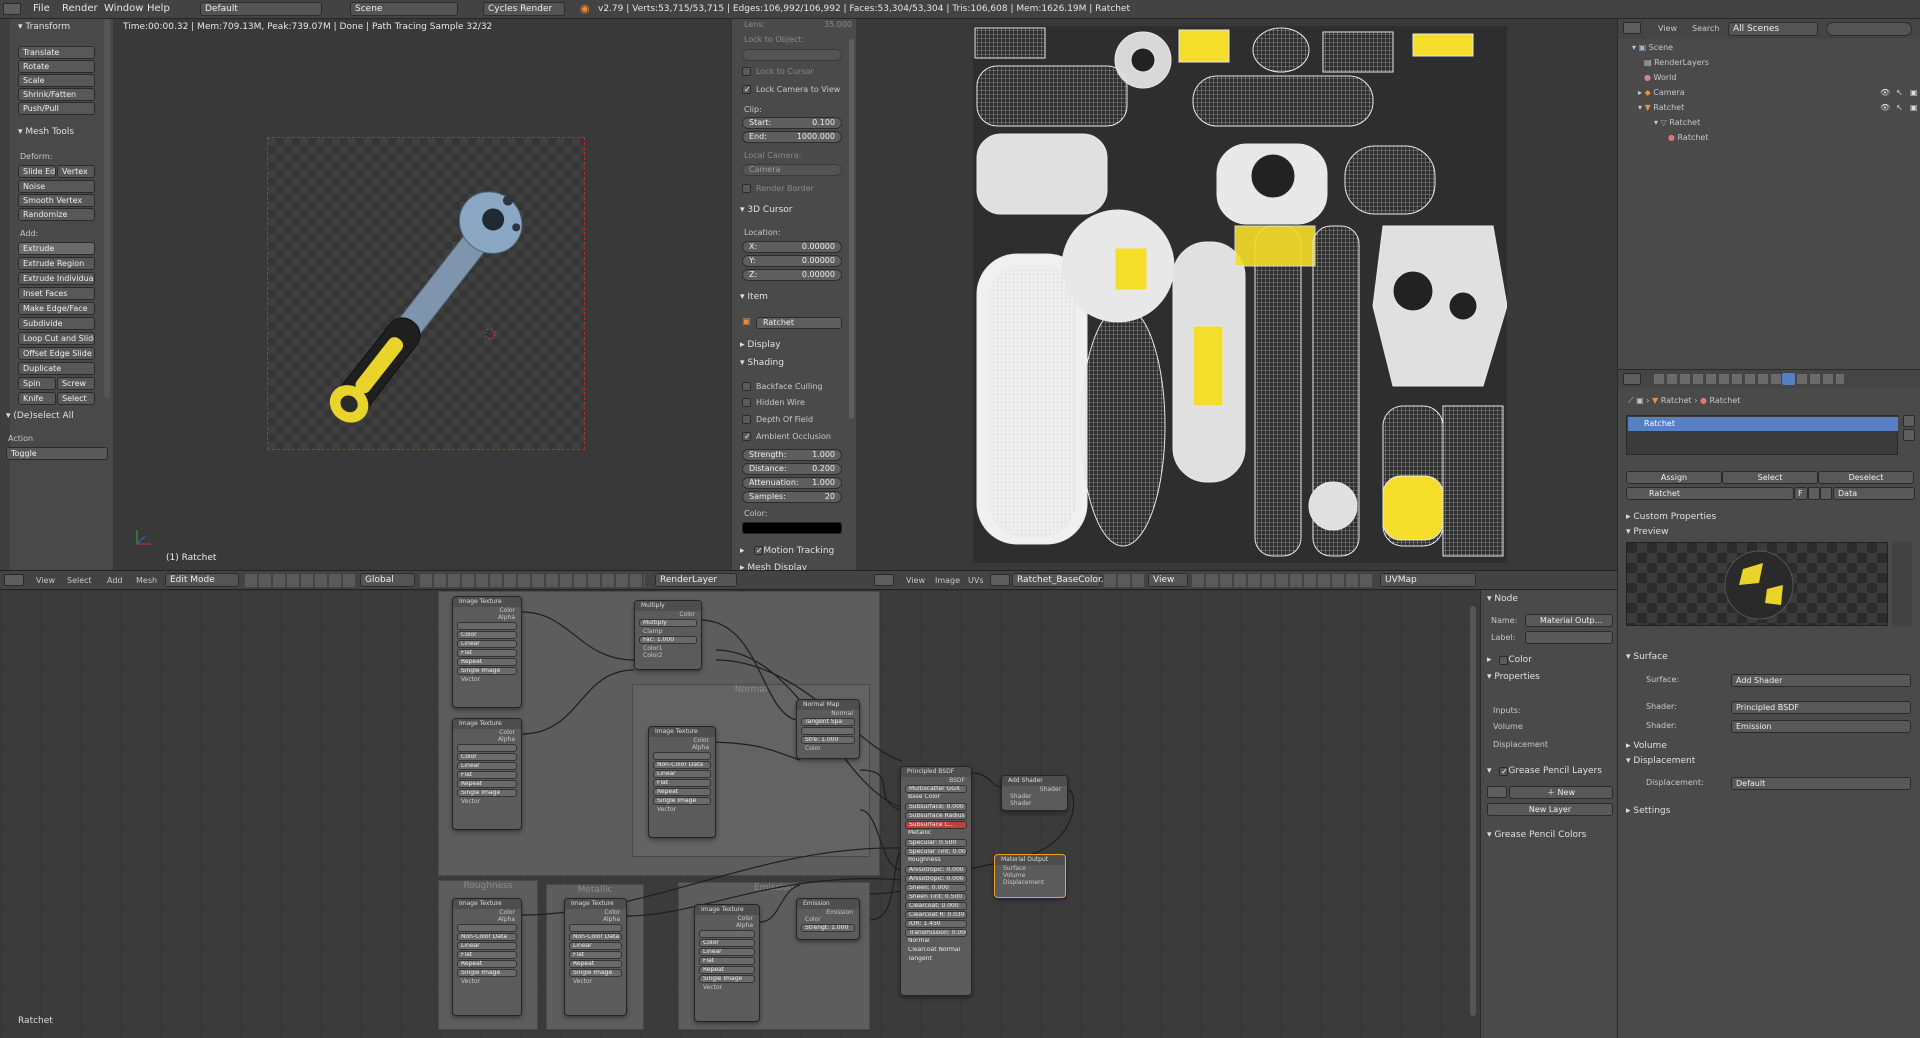 Image resolution: width=1920 pixels, height=1038 pixels. What do you see at coordinates (1710, 493) in the screenshot?
I see `material-name-field: Ratchet` at bounding box center [1710, 493].